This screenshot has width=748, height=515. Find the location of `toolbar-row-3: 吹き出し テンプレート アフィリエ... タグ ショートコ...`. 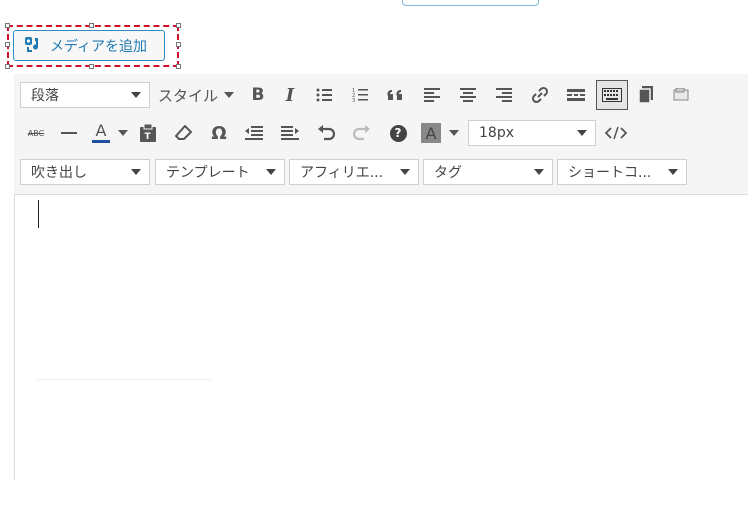

toolbar-row-3: 吹き出し テンプレート アフィリエ... タグ ショートコ... is located at coordinates (353, 172).